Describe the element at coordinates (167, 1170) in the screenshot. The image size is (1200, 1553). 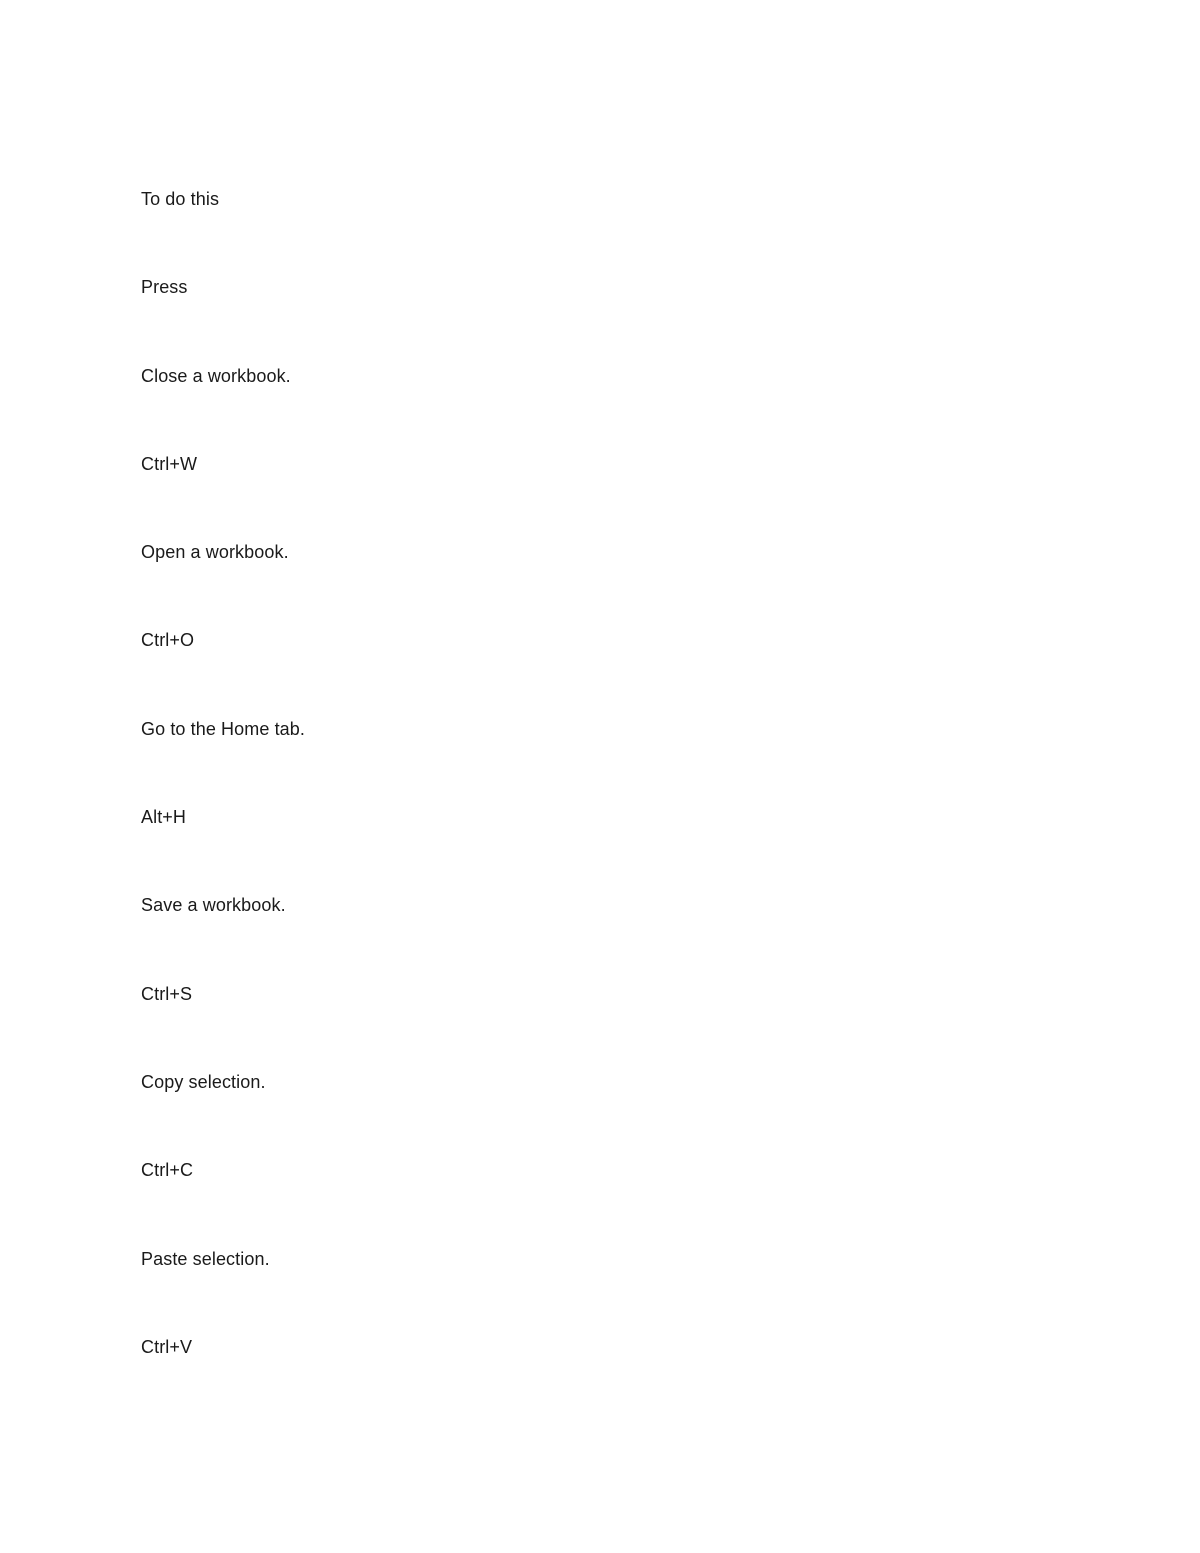
I see `shortcut-text: Ctrl+C` at that location.